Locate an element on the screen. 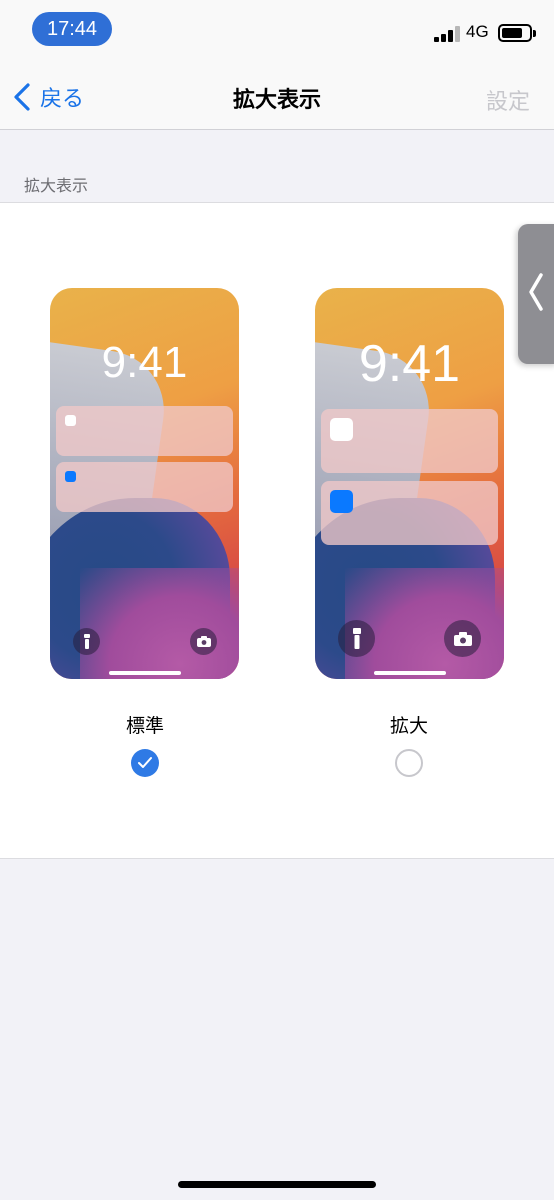 This screenshot has height=1200, width=554. standard-preview: 9:41 is located at coordinates (144, 483).